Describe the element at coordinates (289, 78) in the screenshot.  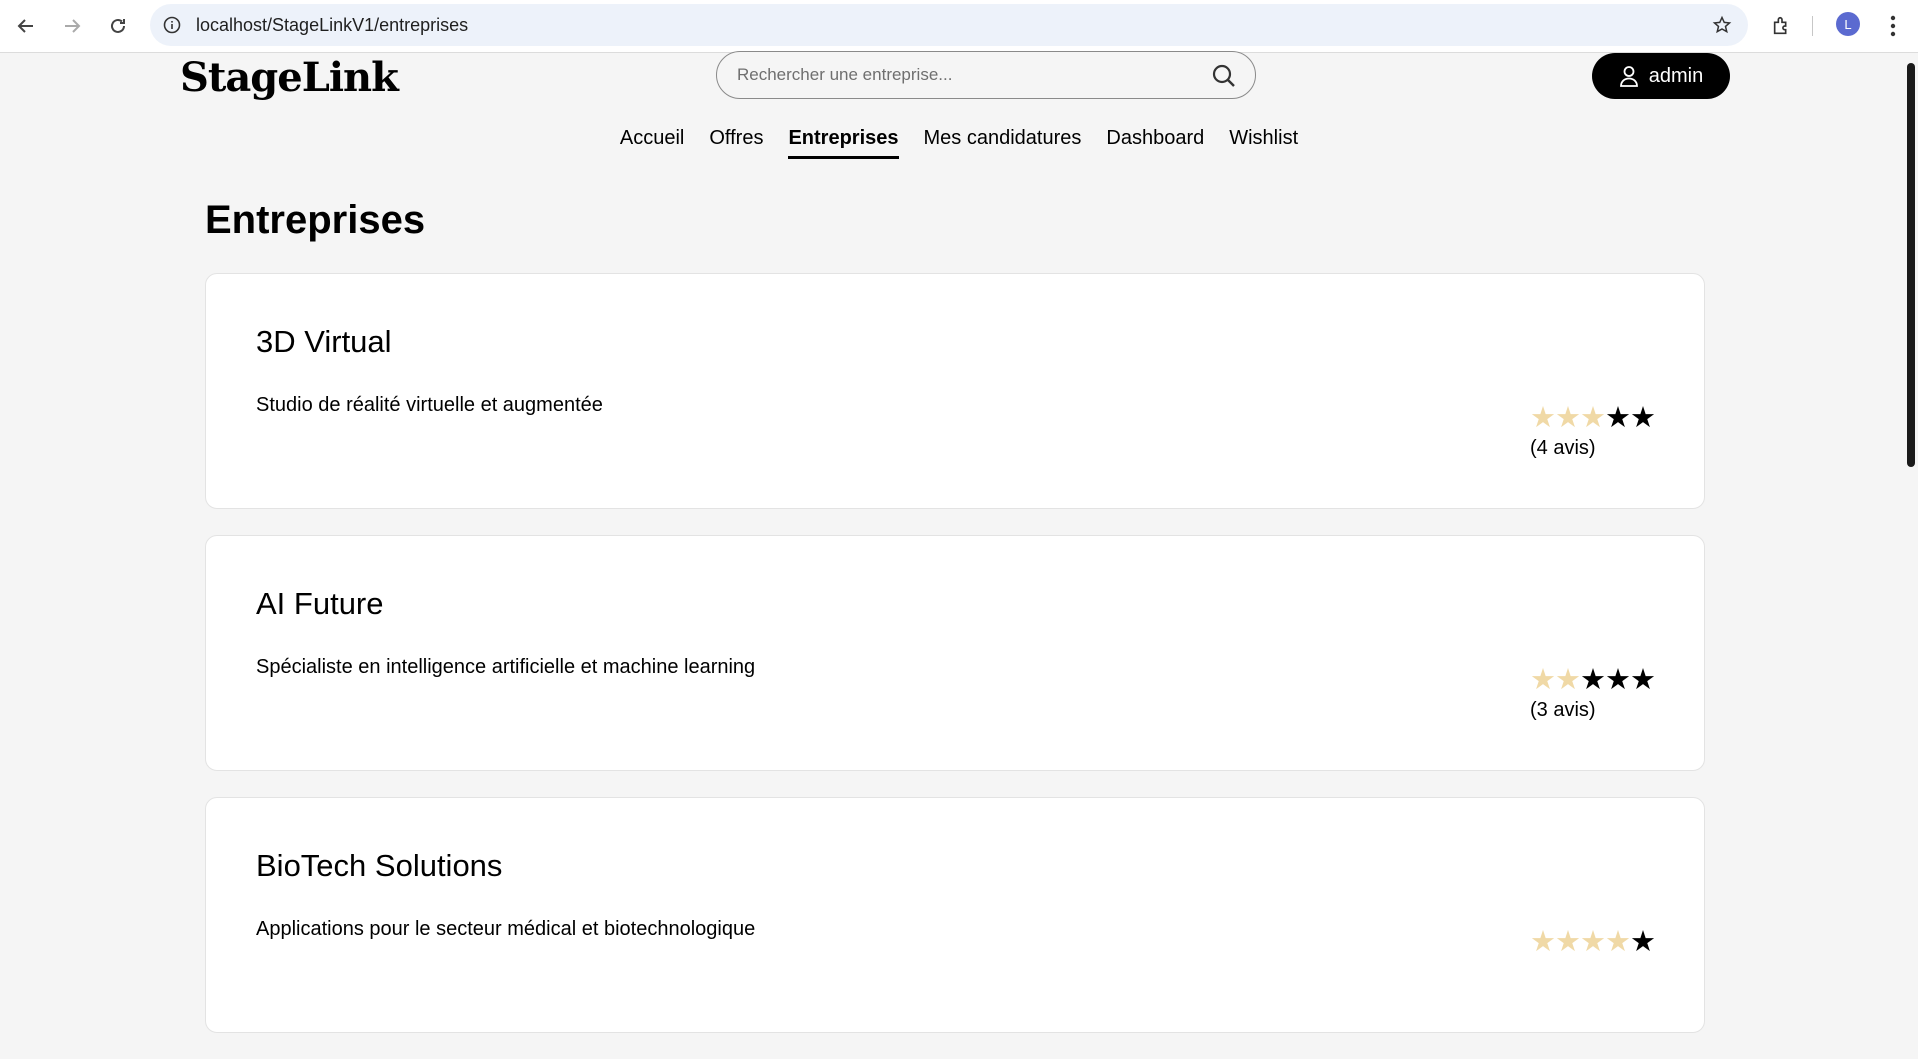
I see `site-logo: StageLink` at that location.